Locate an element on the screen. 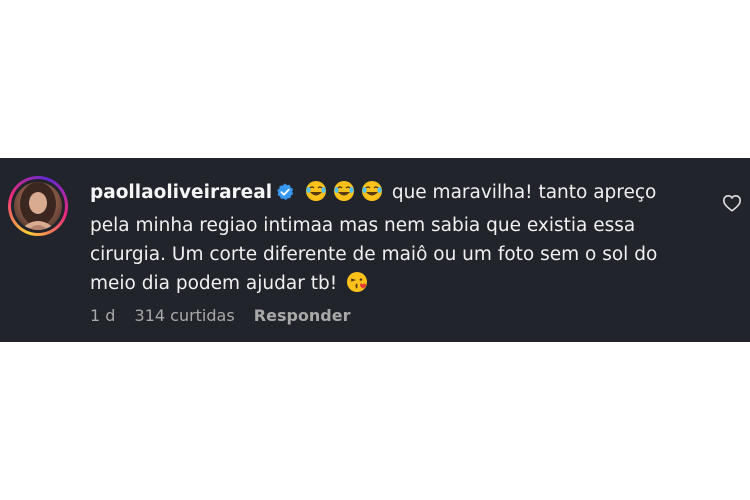 The height and width of the screenshot is (500, 750). avatar-frame is located at coordinates (38, 206).